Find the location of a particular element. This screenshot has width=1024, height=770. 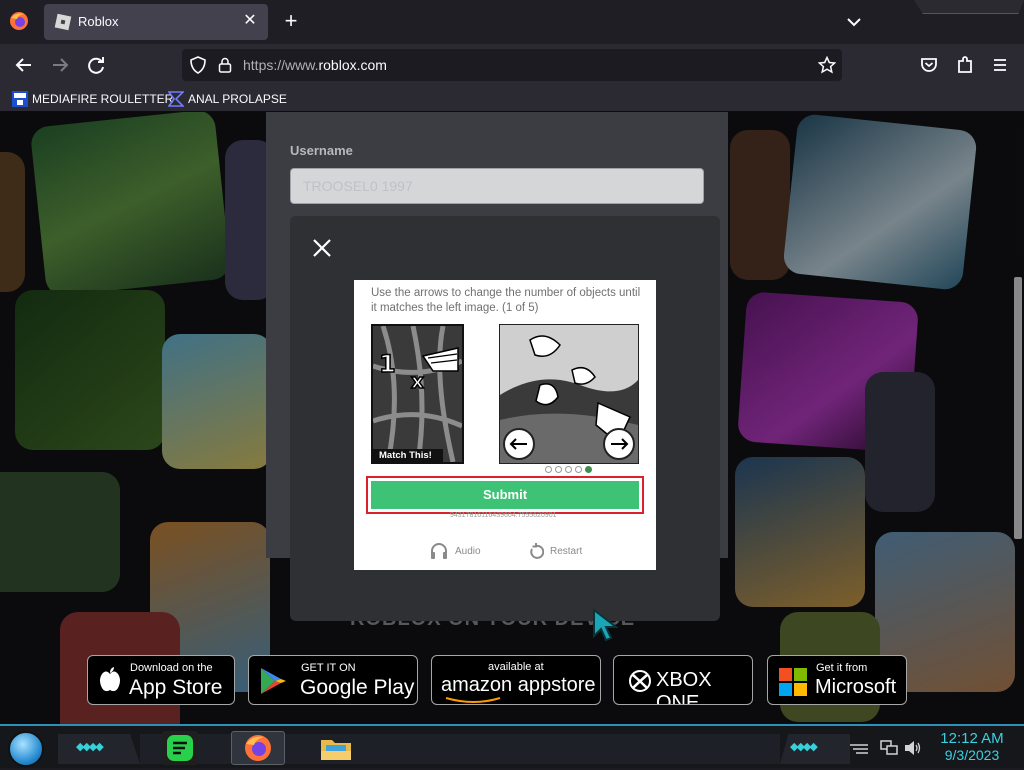

system-clock: 12:12 AM 9/3/2023 is located at coordinates (972, 746).